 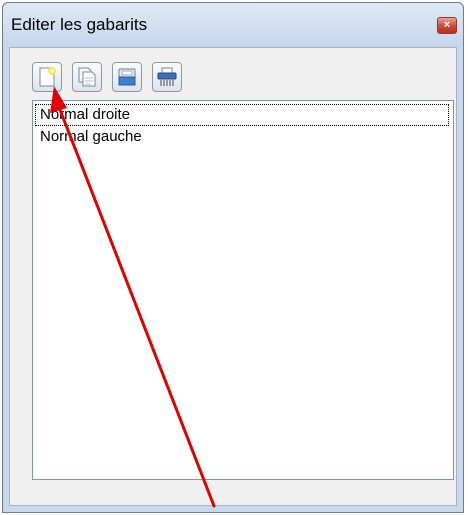 I want to click on window-title: Editer les gabarits, so click(x=79, y=24).